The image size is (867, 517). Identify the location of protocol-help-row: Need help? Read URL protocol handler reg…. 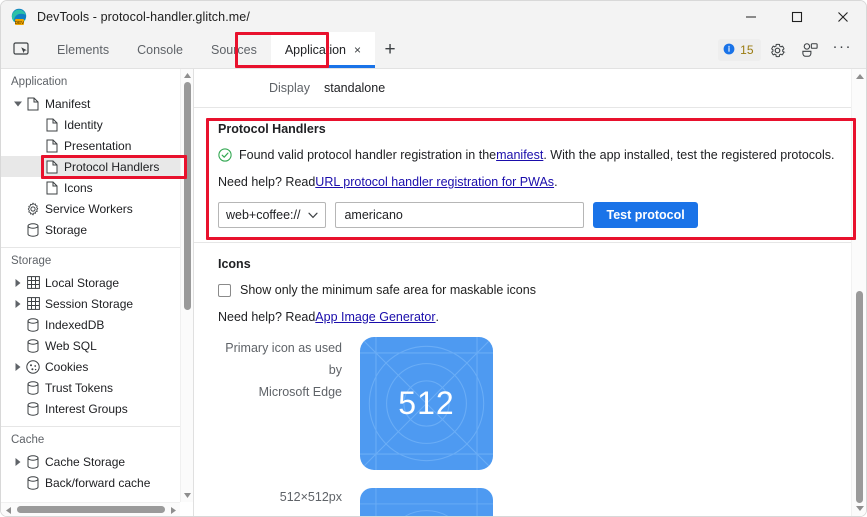
(534, 182).